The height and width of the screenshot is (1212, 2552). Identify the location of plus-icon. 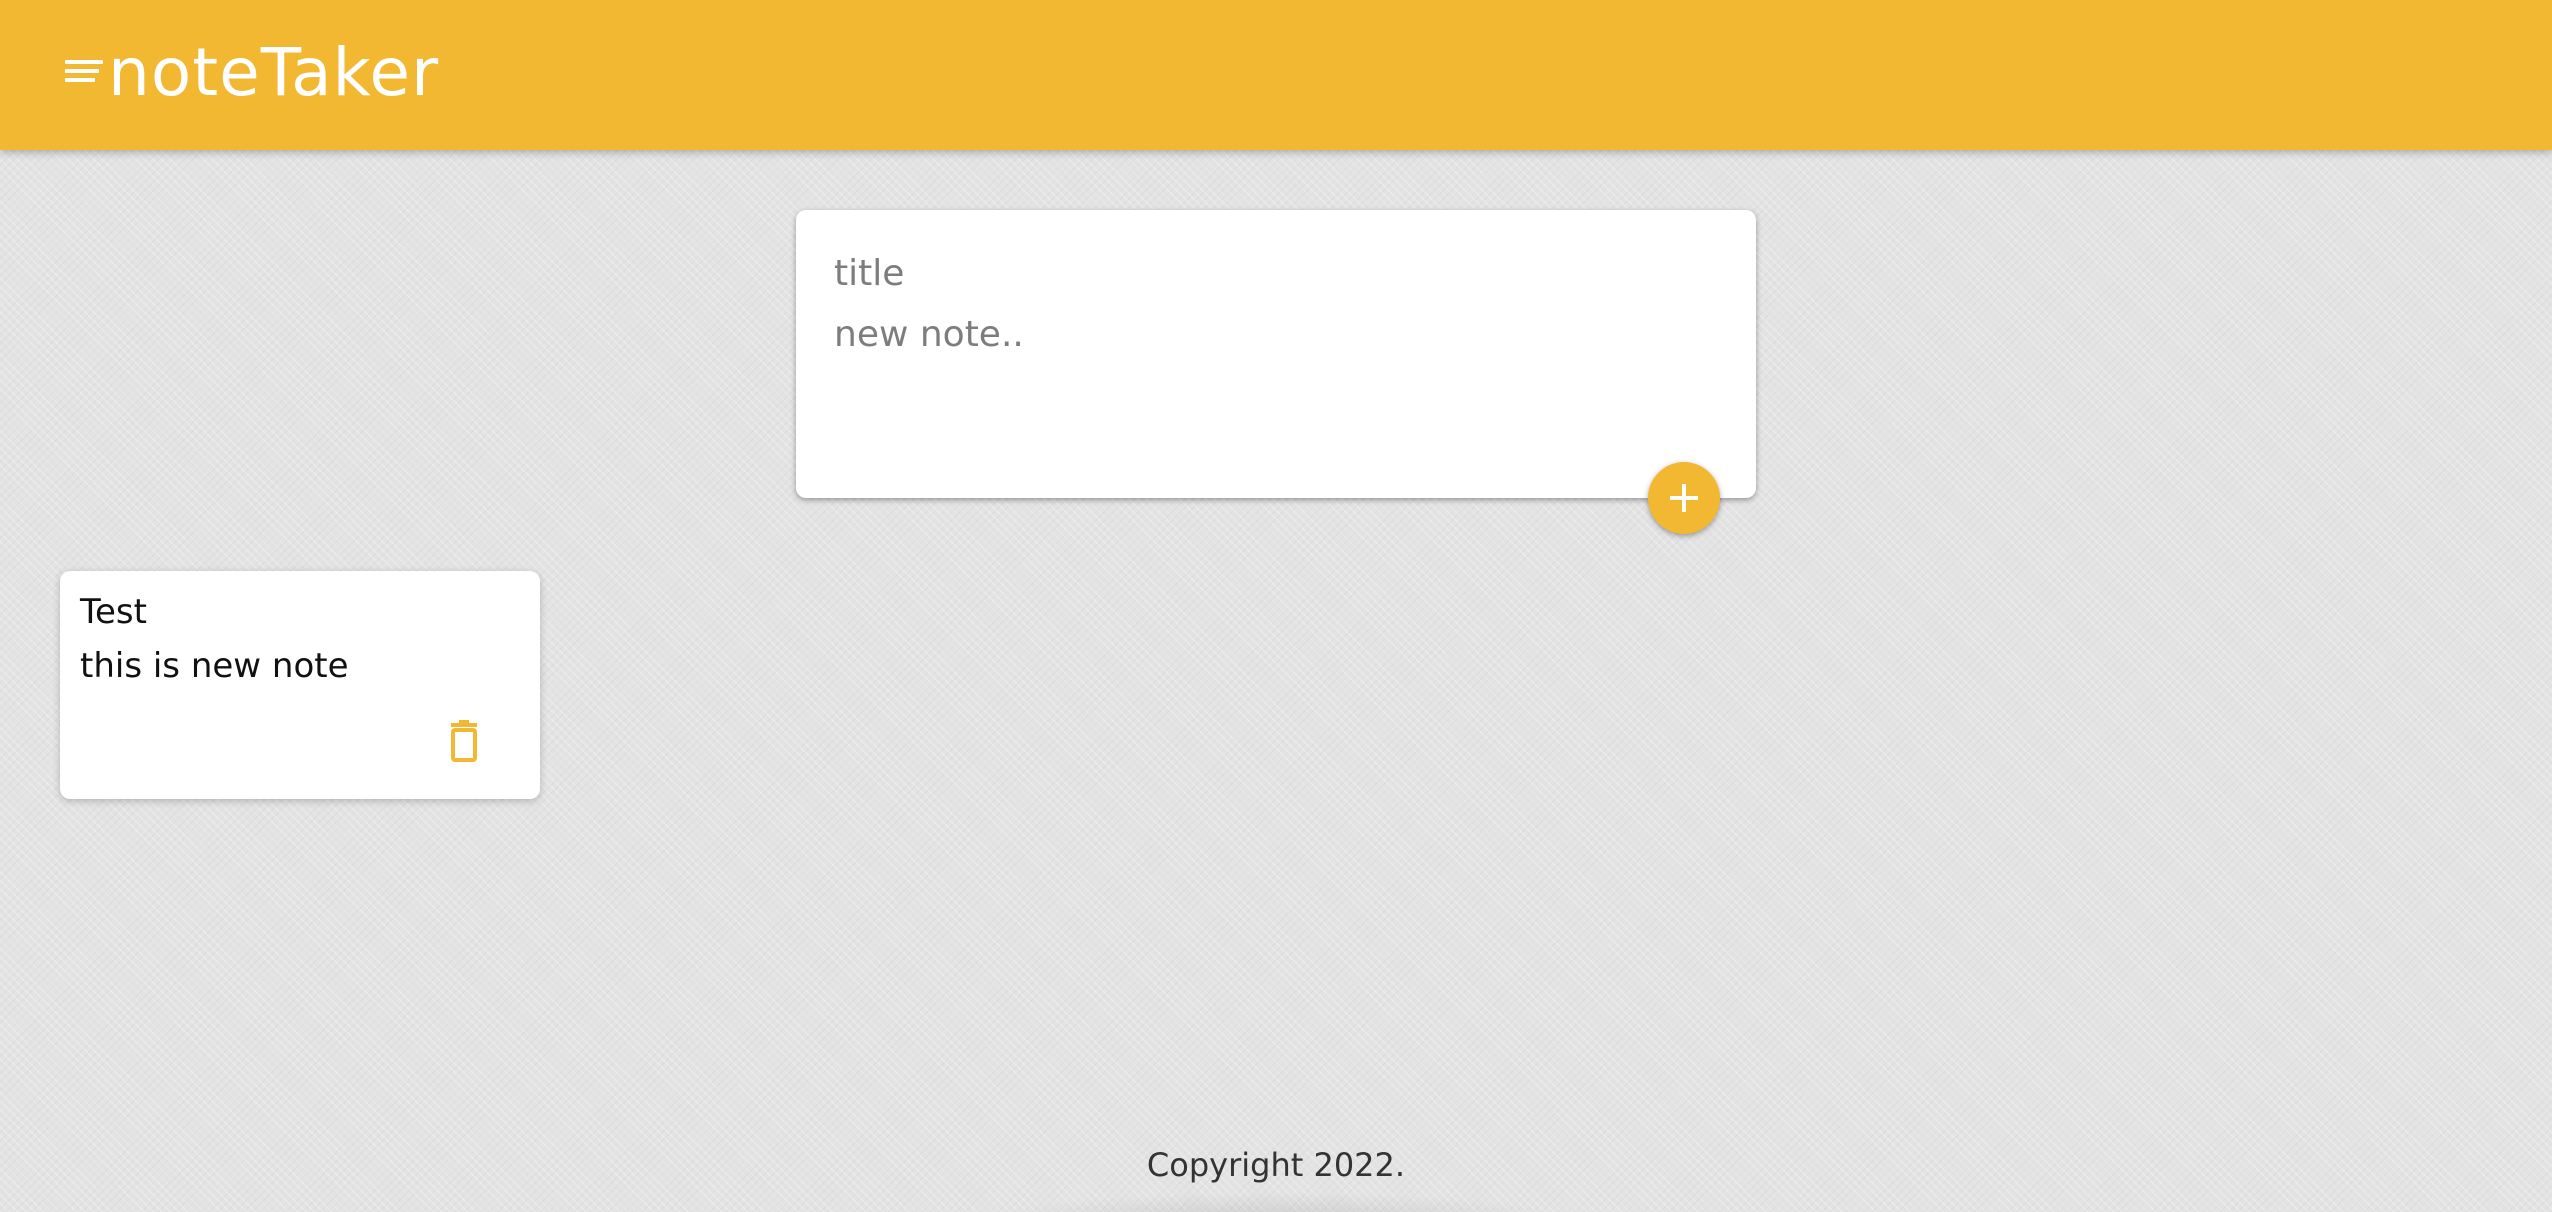
(1684, 498).